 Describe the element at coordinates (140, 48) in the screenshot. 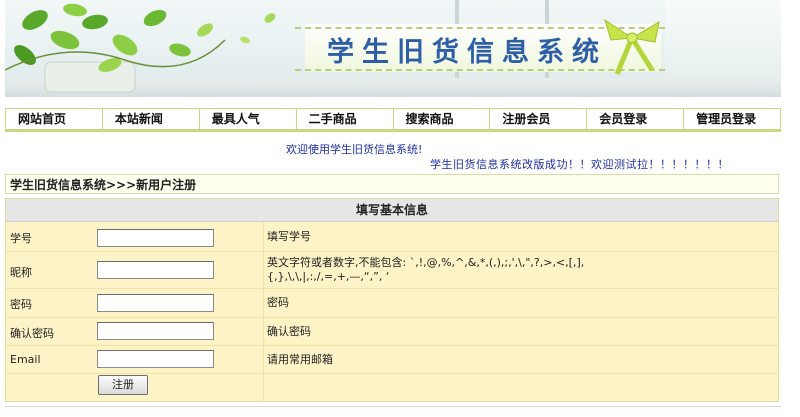

I see `plant-illustration` at that location.